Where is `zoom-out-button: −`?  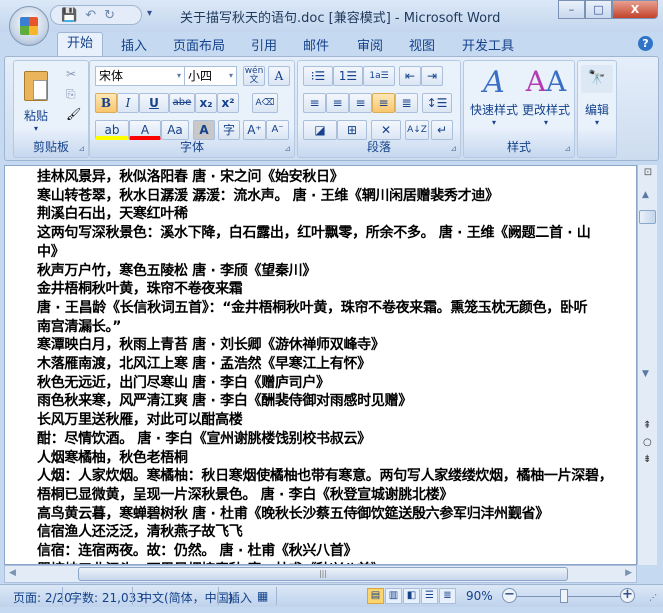
zoom-out-button: − is located at coordinates (509, 595).